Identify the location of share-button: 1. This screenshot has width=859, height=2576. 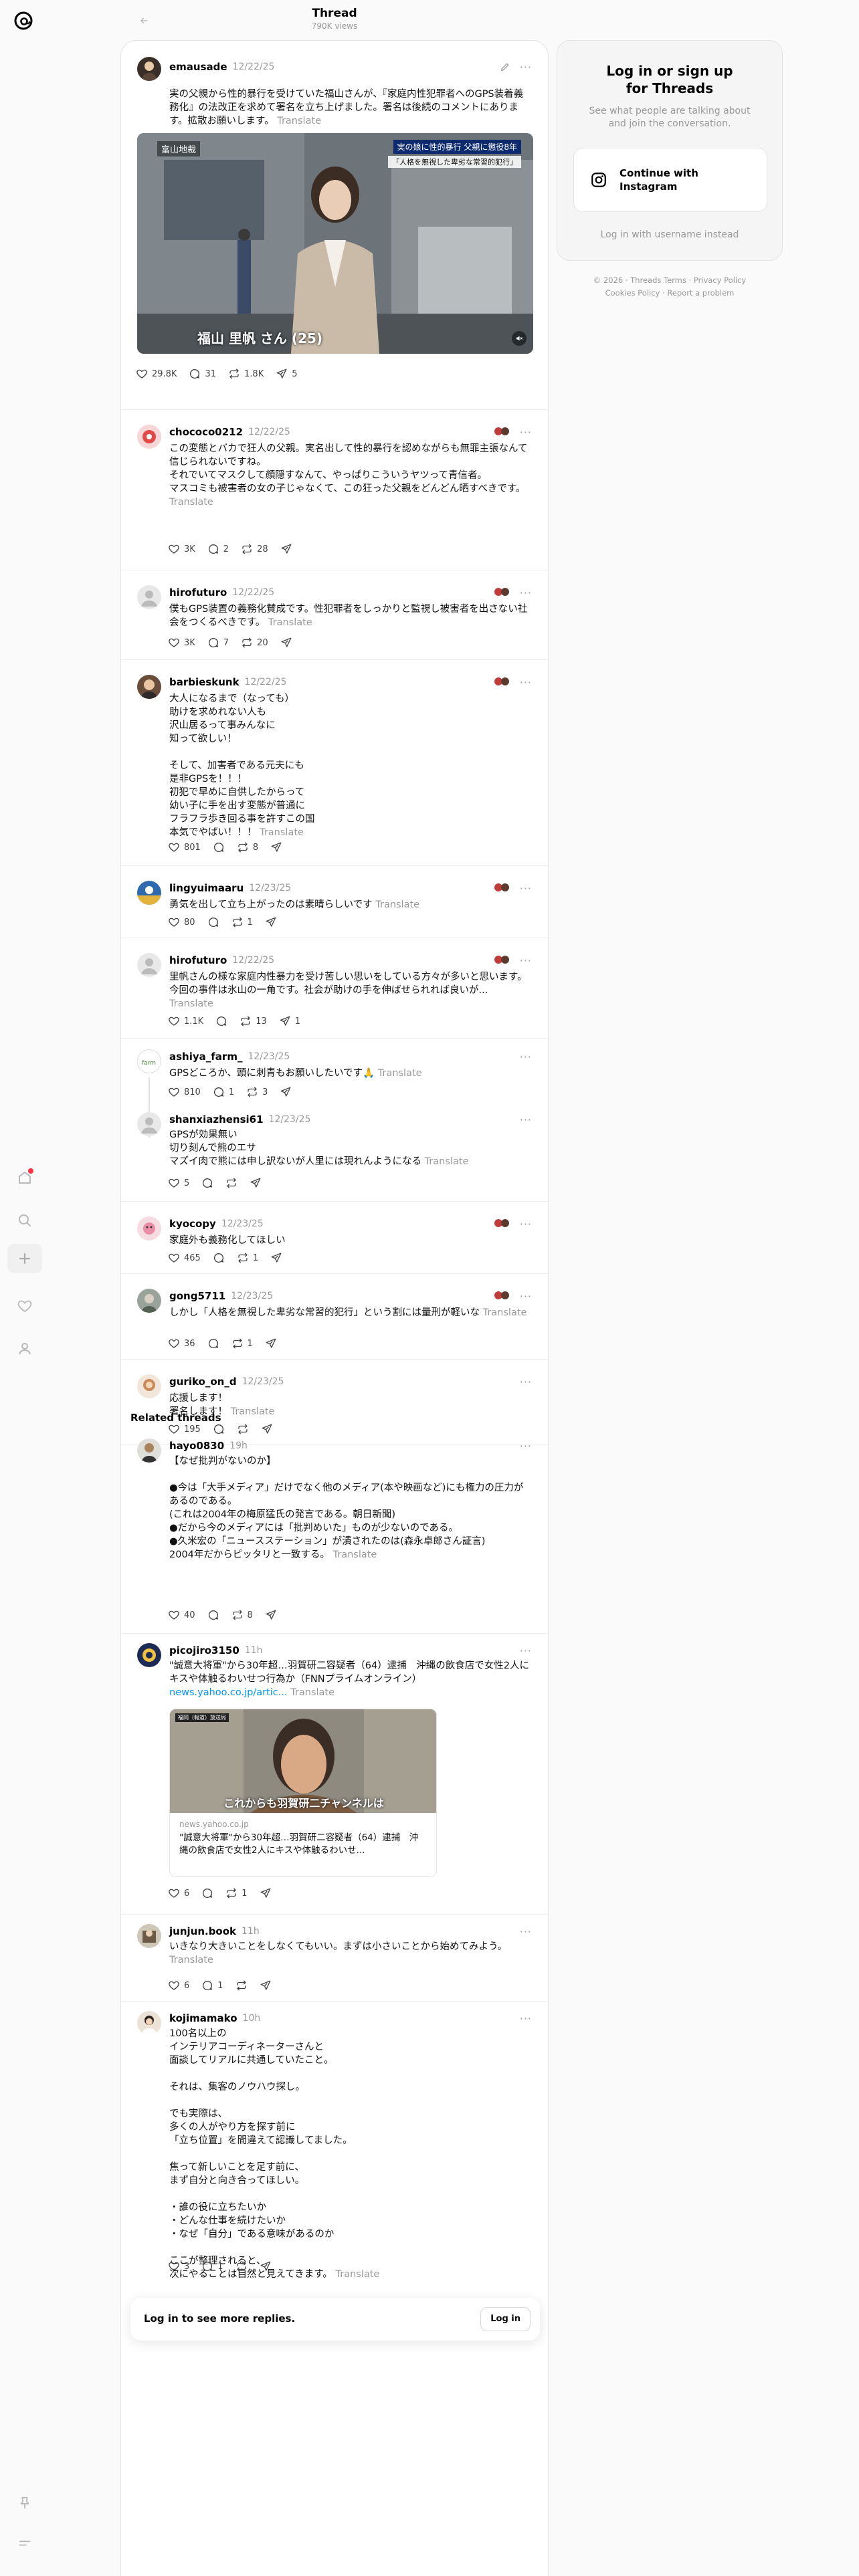
(289, 1021).